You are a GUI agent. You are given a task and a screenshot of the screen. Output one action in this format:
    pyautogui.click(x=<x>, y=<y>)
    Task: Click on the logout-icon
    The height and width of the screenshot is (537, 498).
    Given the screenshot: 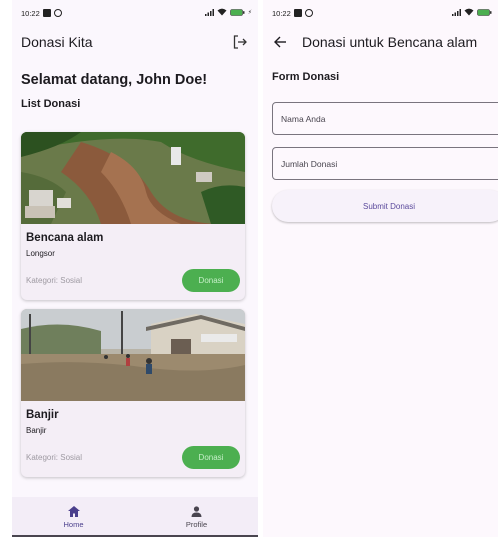 What is the action you would take?
    pyautogui.click(x=240, y=42)
    